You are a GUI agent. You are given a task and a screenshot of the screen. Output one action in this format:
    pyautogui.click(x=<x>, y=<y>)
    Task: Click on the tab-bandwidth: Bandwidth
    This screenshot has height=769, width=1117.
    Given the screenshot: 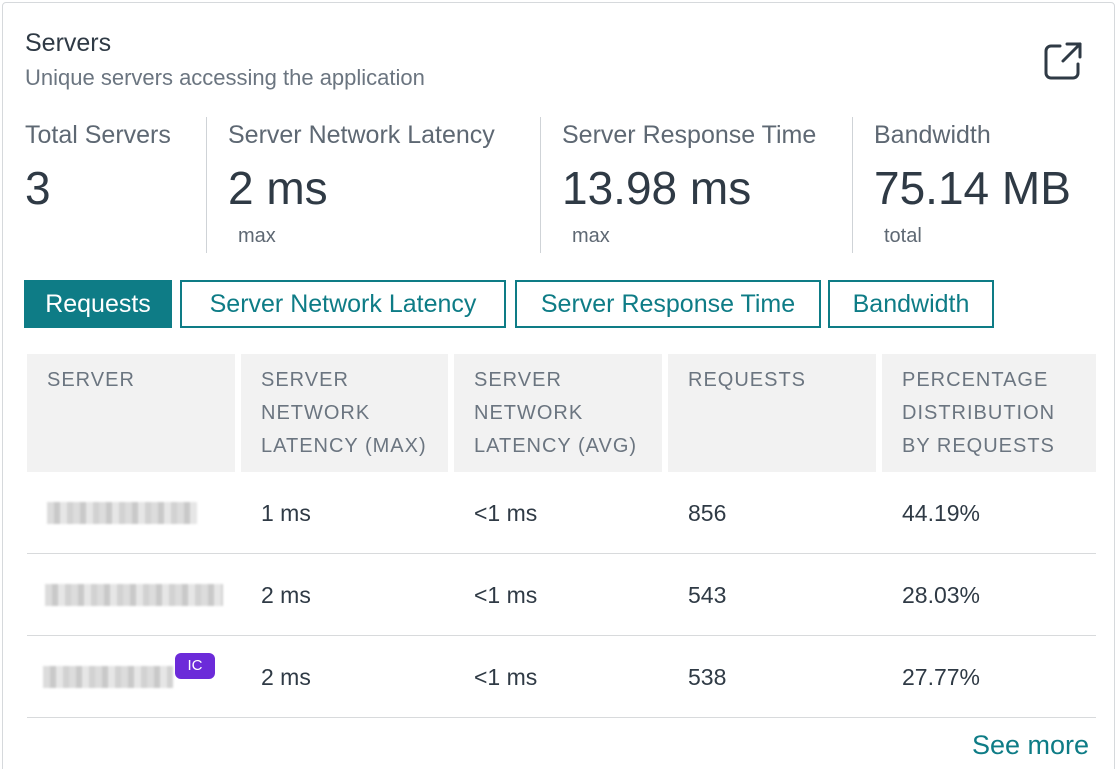 What is the action you would take?
    pyautogui.click(x=911, y=304)
    